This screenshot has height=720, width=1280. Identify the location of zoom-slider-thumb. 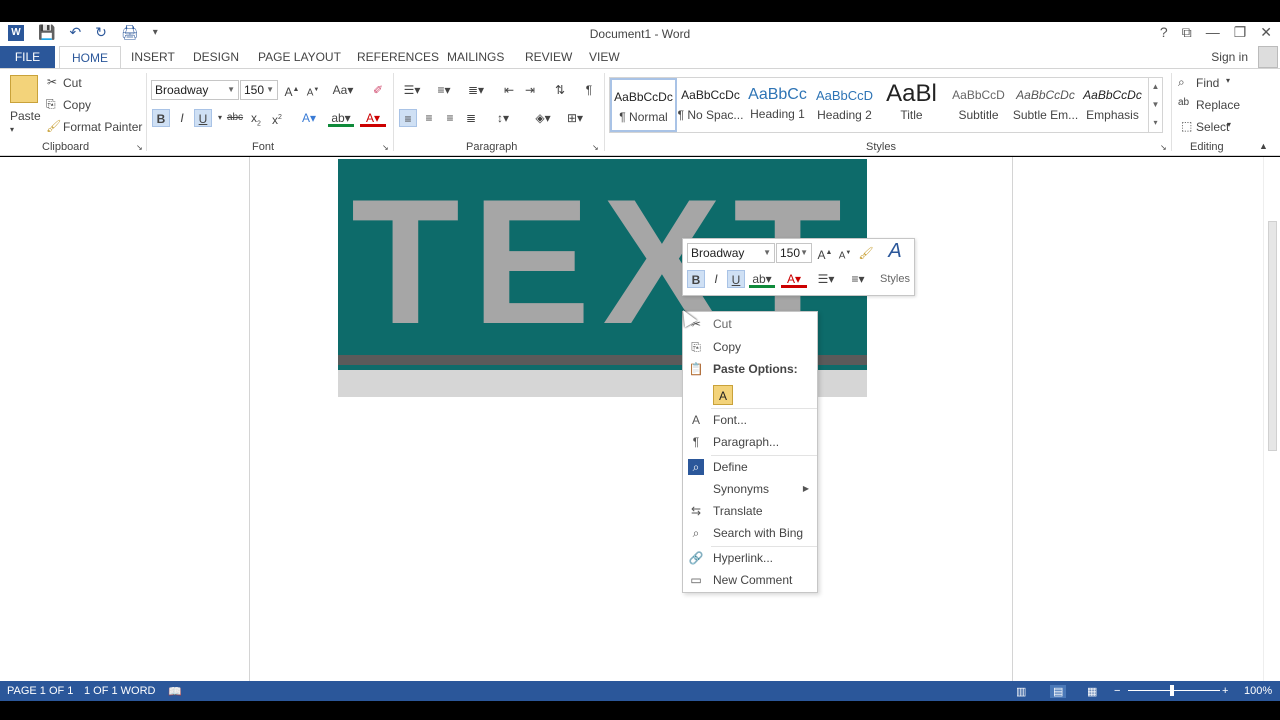
(1172, 690).